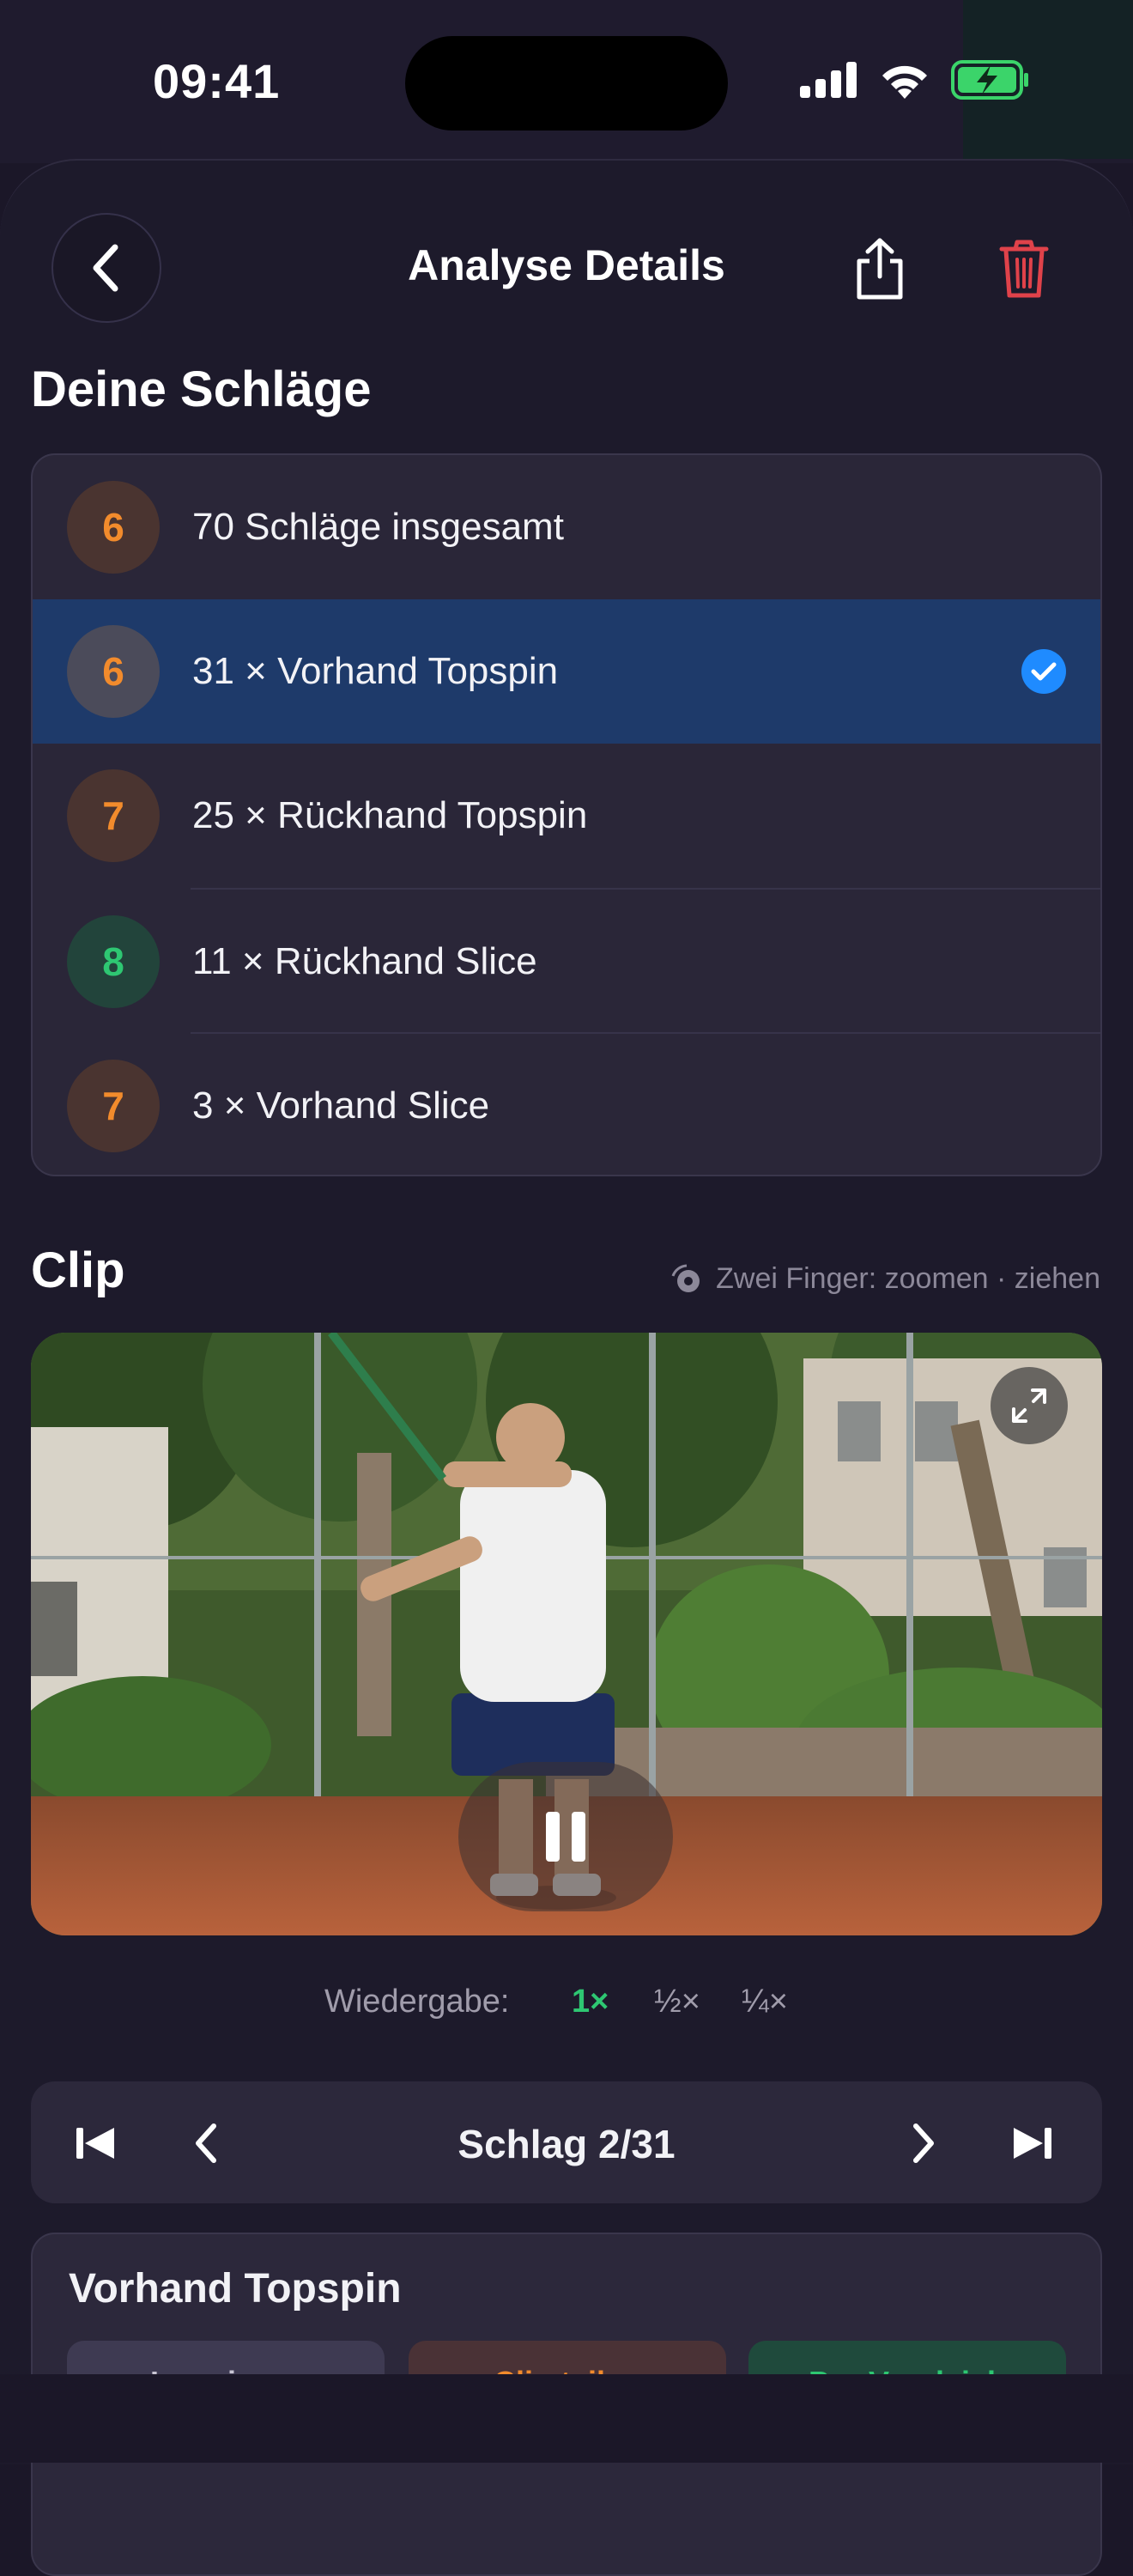 This screenshot has height=2576, width=1133. I want to click on share-button, so click(879, 269).